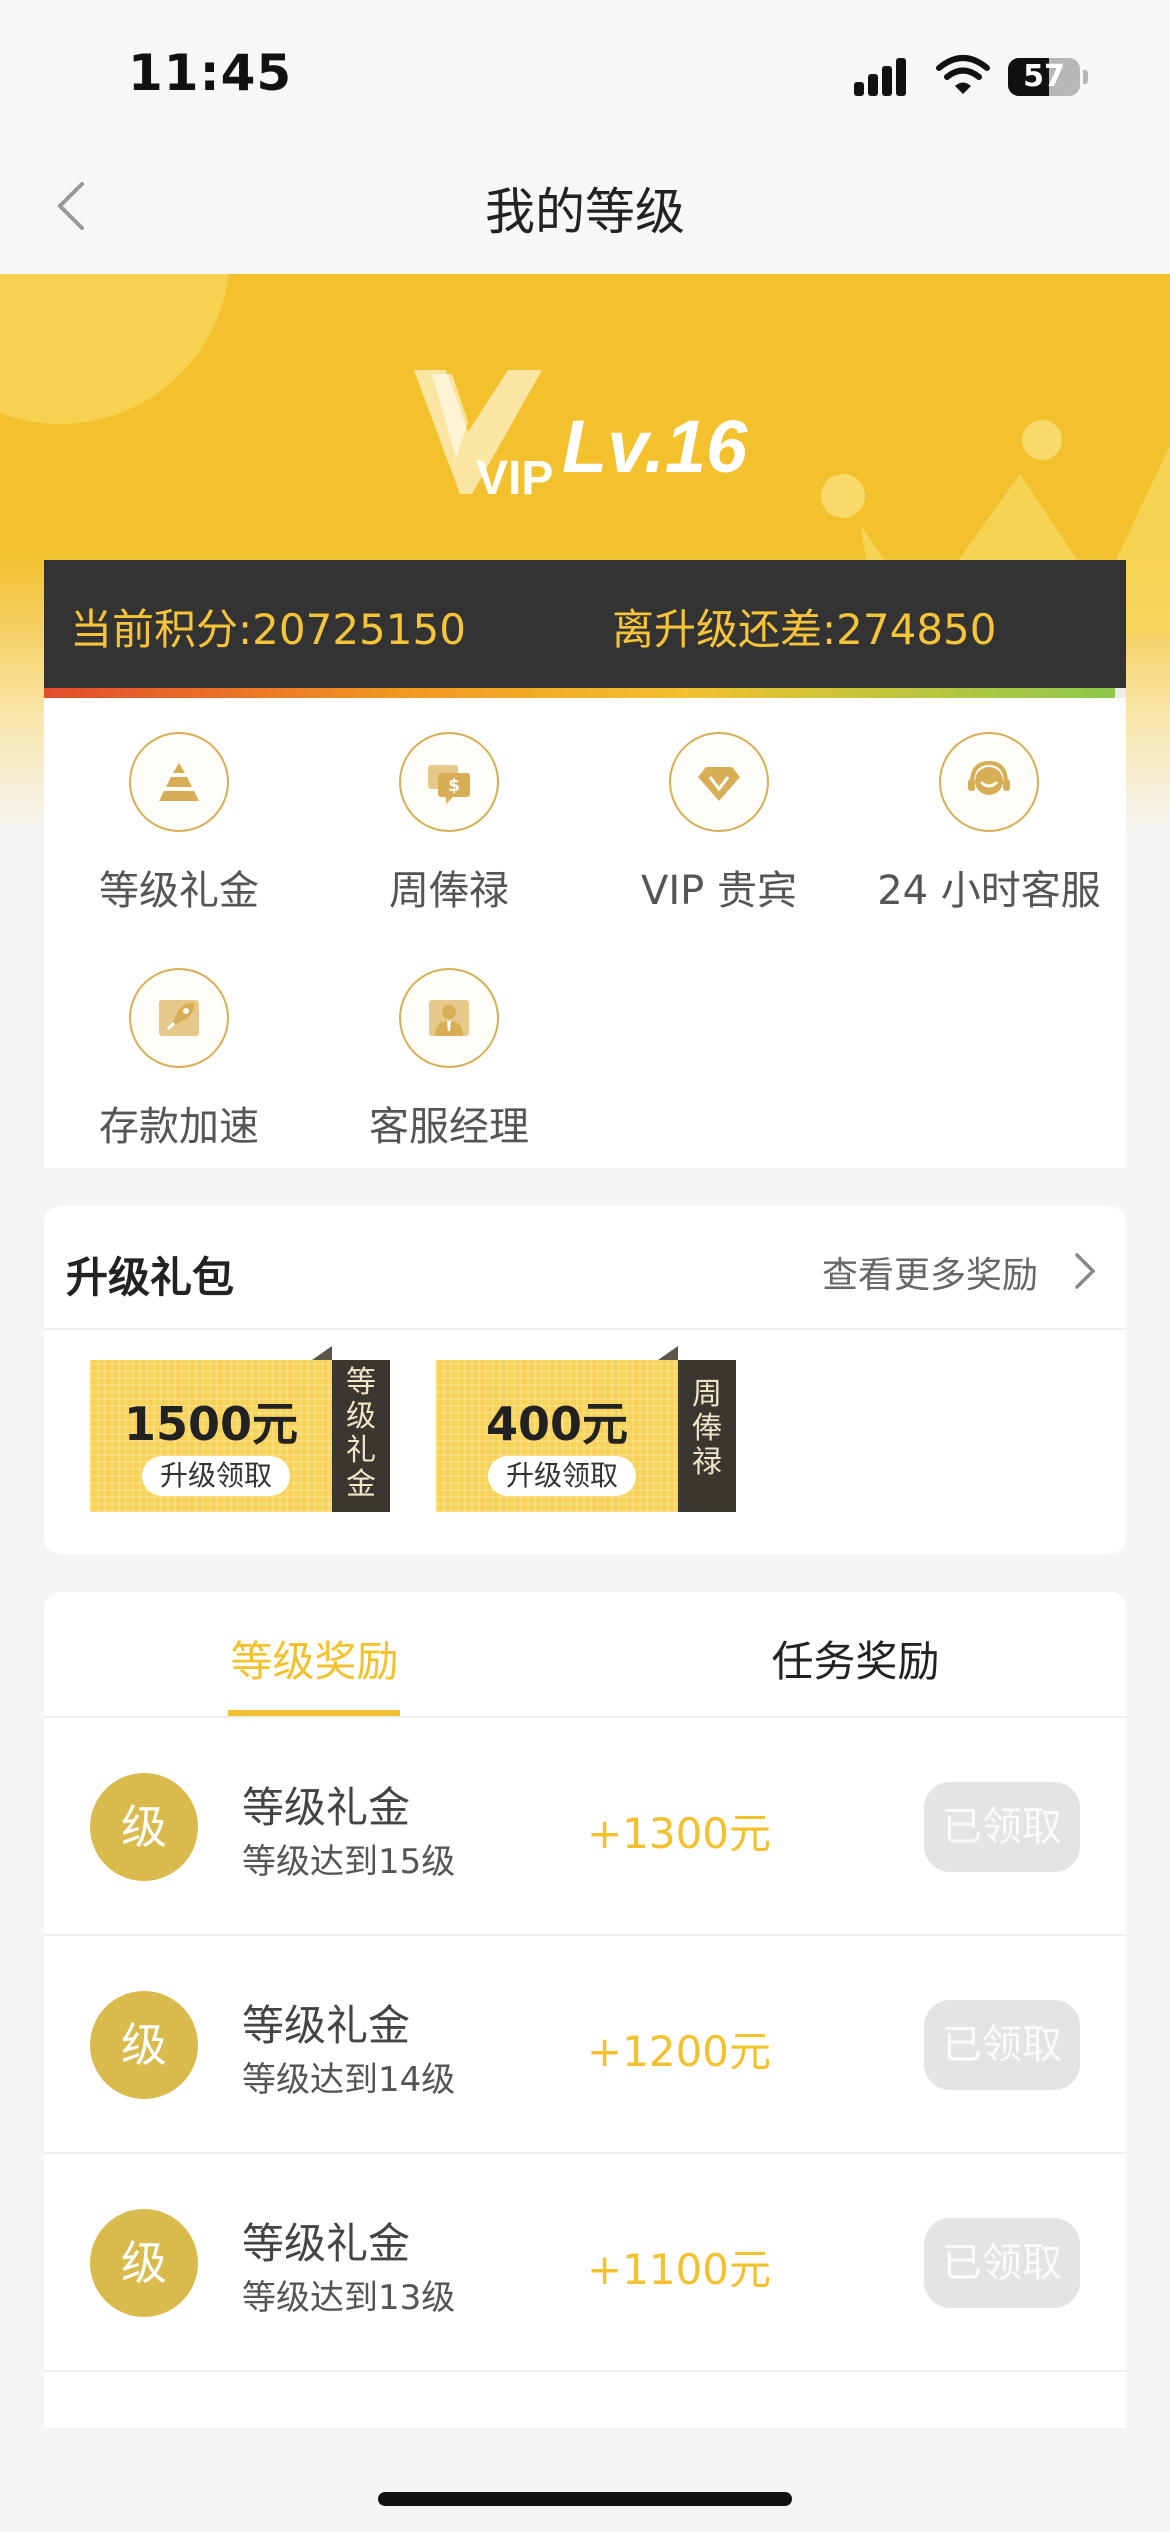 This screenshot has height=2532, width=1170. I want to click on status-bar: 11:45 57, so click(585, 75).